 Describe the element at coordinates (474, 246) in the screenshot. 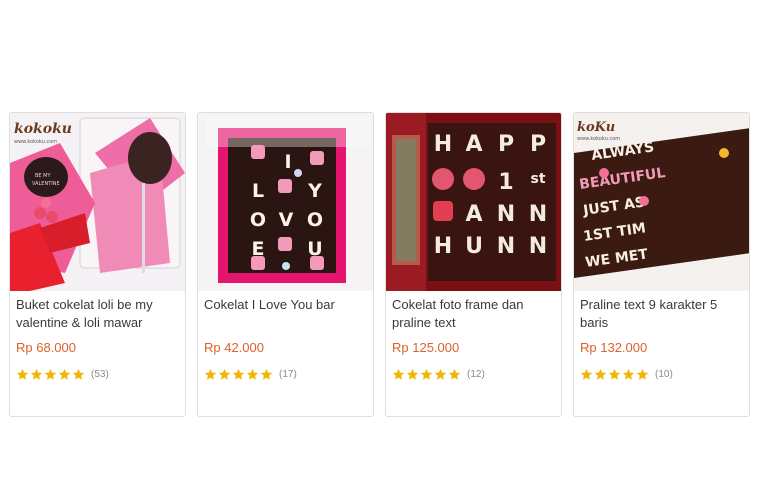

I see `svg-text: U` at that location.